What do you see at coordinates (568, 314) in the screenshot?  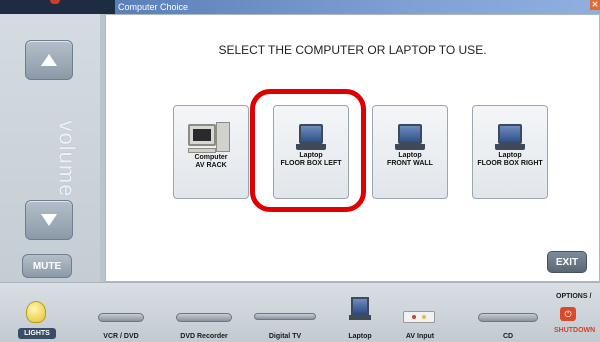 I see `power-icon: ⏻` at bounding box center [568, 314].